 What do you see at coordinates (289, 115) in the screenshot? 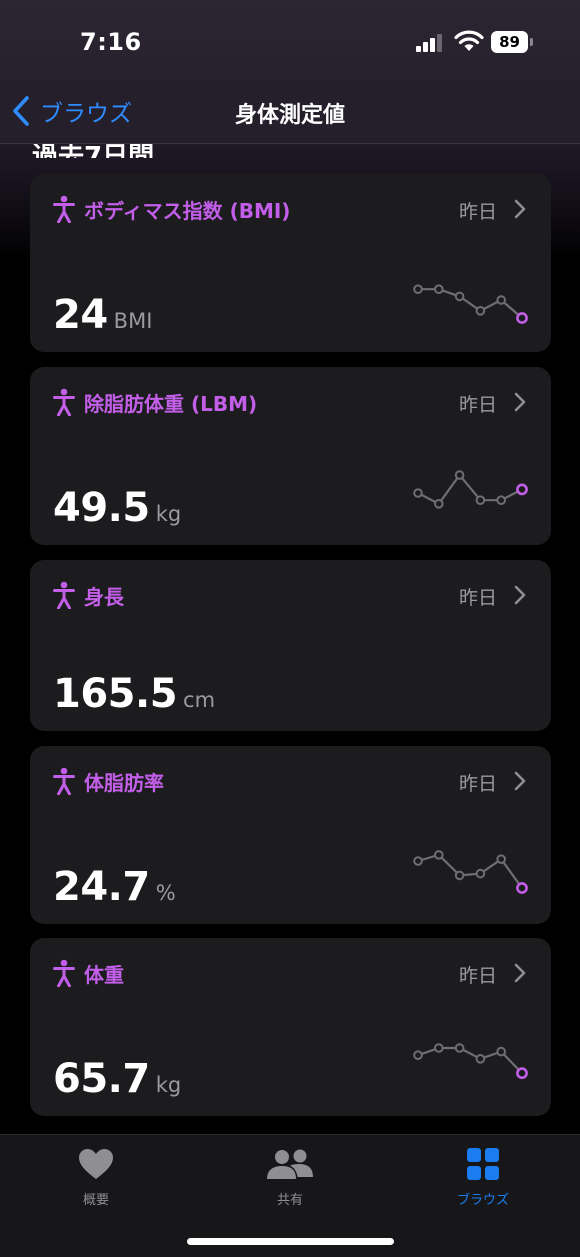
I see `page-title: 身体測定値` at bounding box center [289, 115].